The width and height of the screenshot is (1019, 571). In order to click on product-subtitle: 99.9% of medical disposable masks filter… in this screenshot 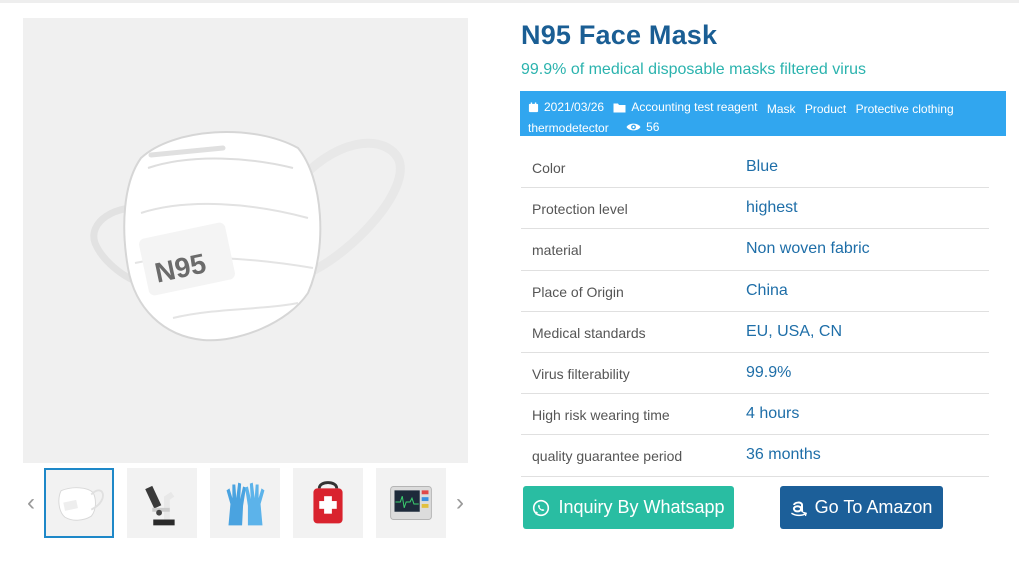, I will do `click(694, 69)`.